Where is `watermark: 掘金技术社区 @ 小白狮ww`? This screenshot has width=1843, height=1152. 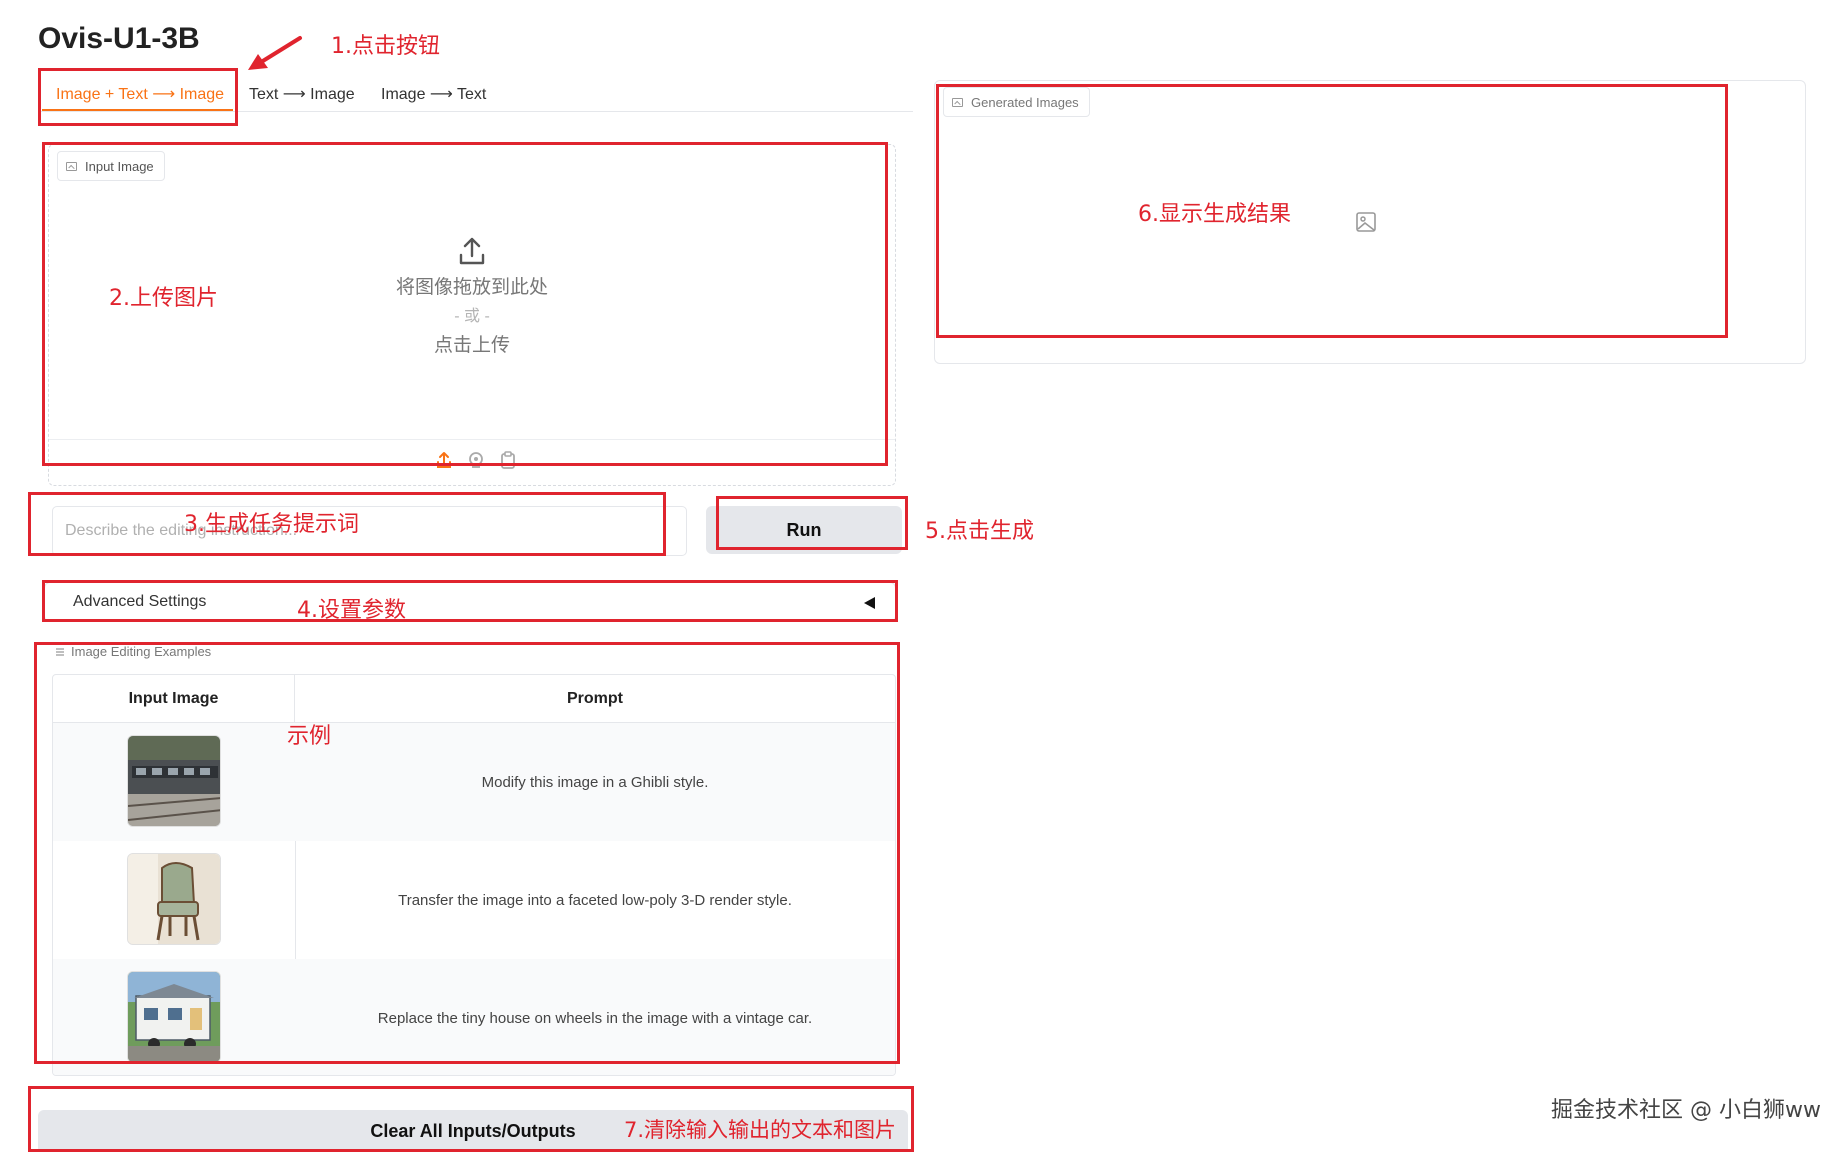
watermark: 掘金技术社区 @ 小白狮ww is located at coordinates (1686, 1110).